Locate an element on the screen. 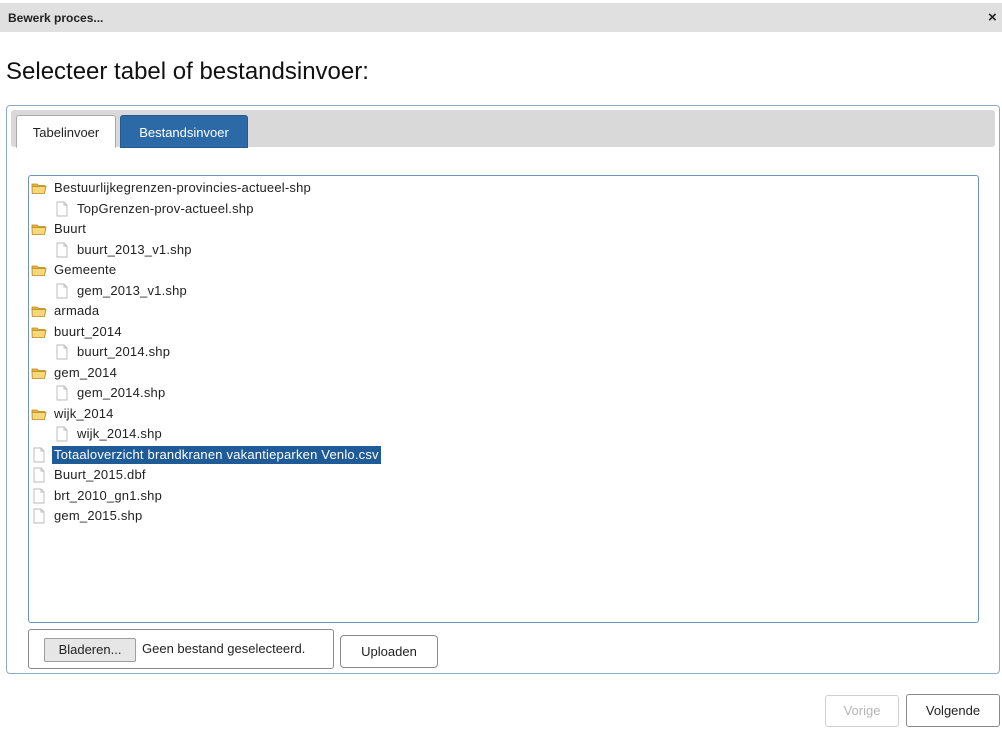 The image size is (1002, 731). tree-item-label: gem_2014.shp is located at coordinates (121, 392).